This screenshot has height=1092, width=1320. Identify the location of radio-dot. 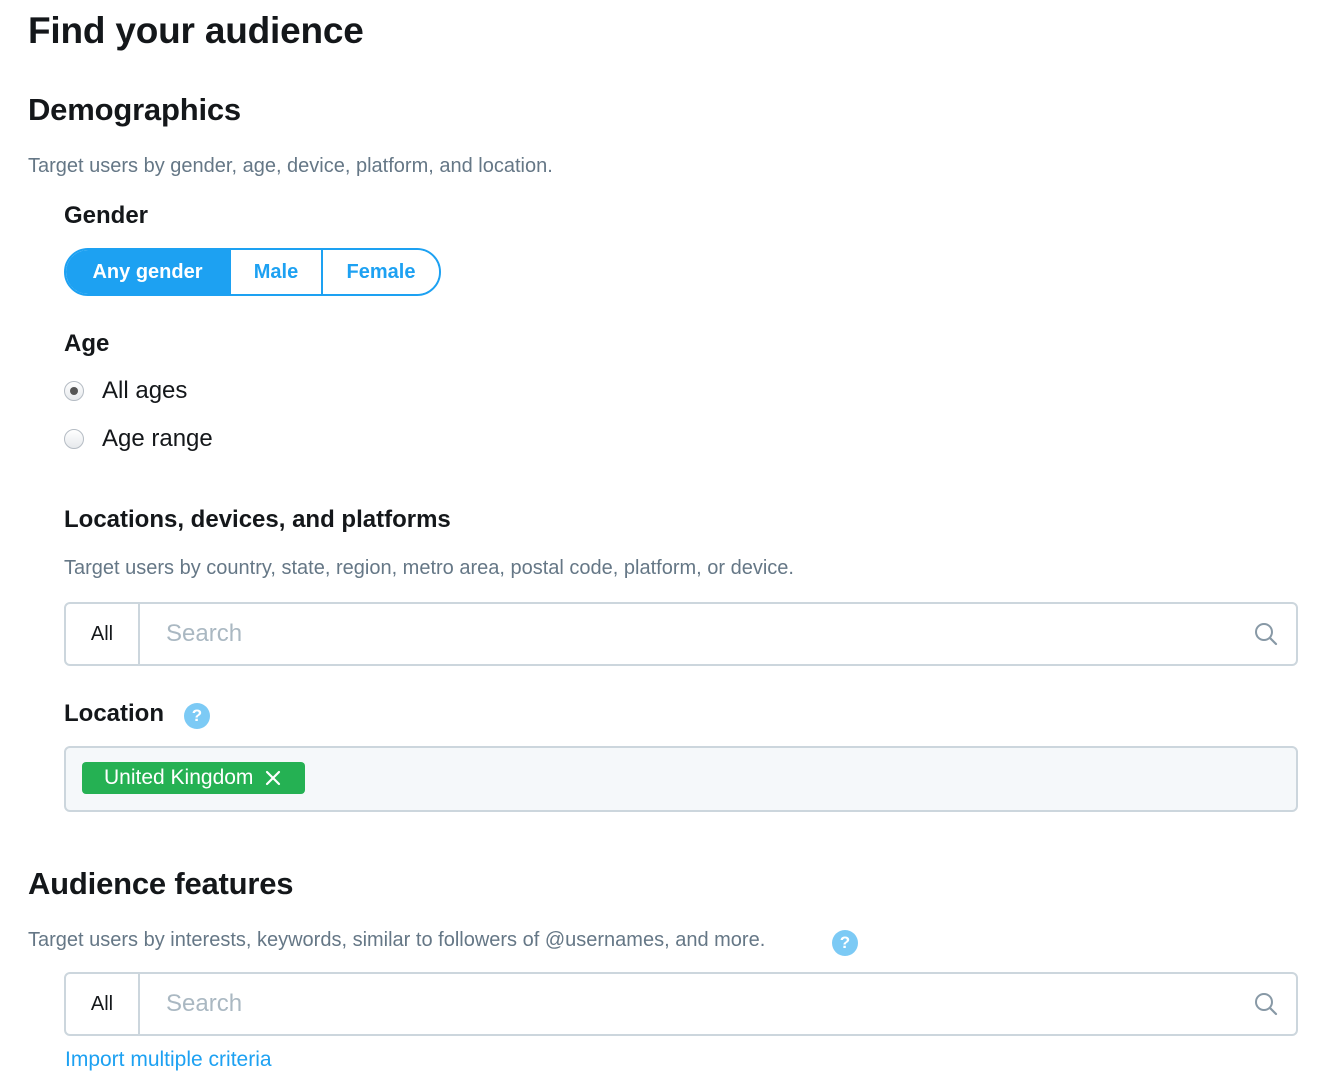
(74, 391).